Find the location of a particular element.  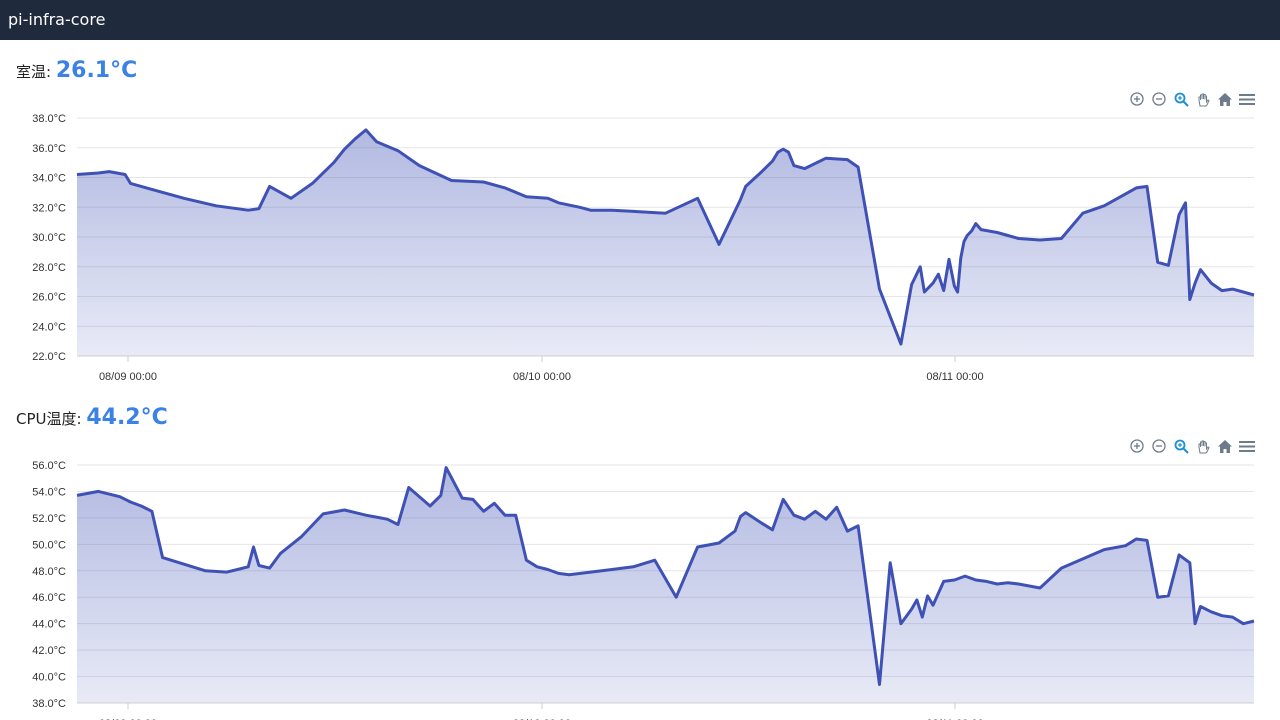

y-tick-label: 36.0°C is located at coordinates (49, 149).